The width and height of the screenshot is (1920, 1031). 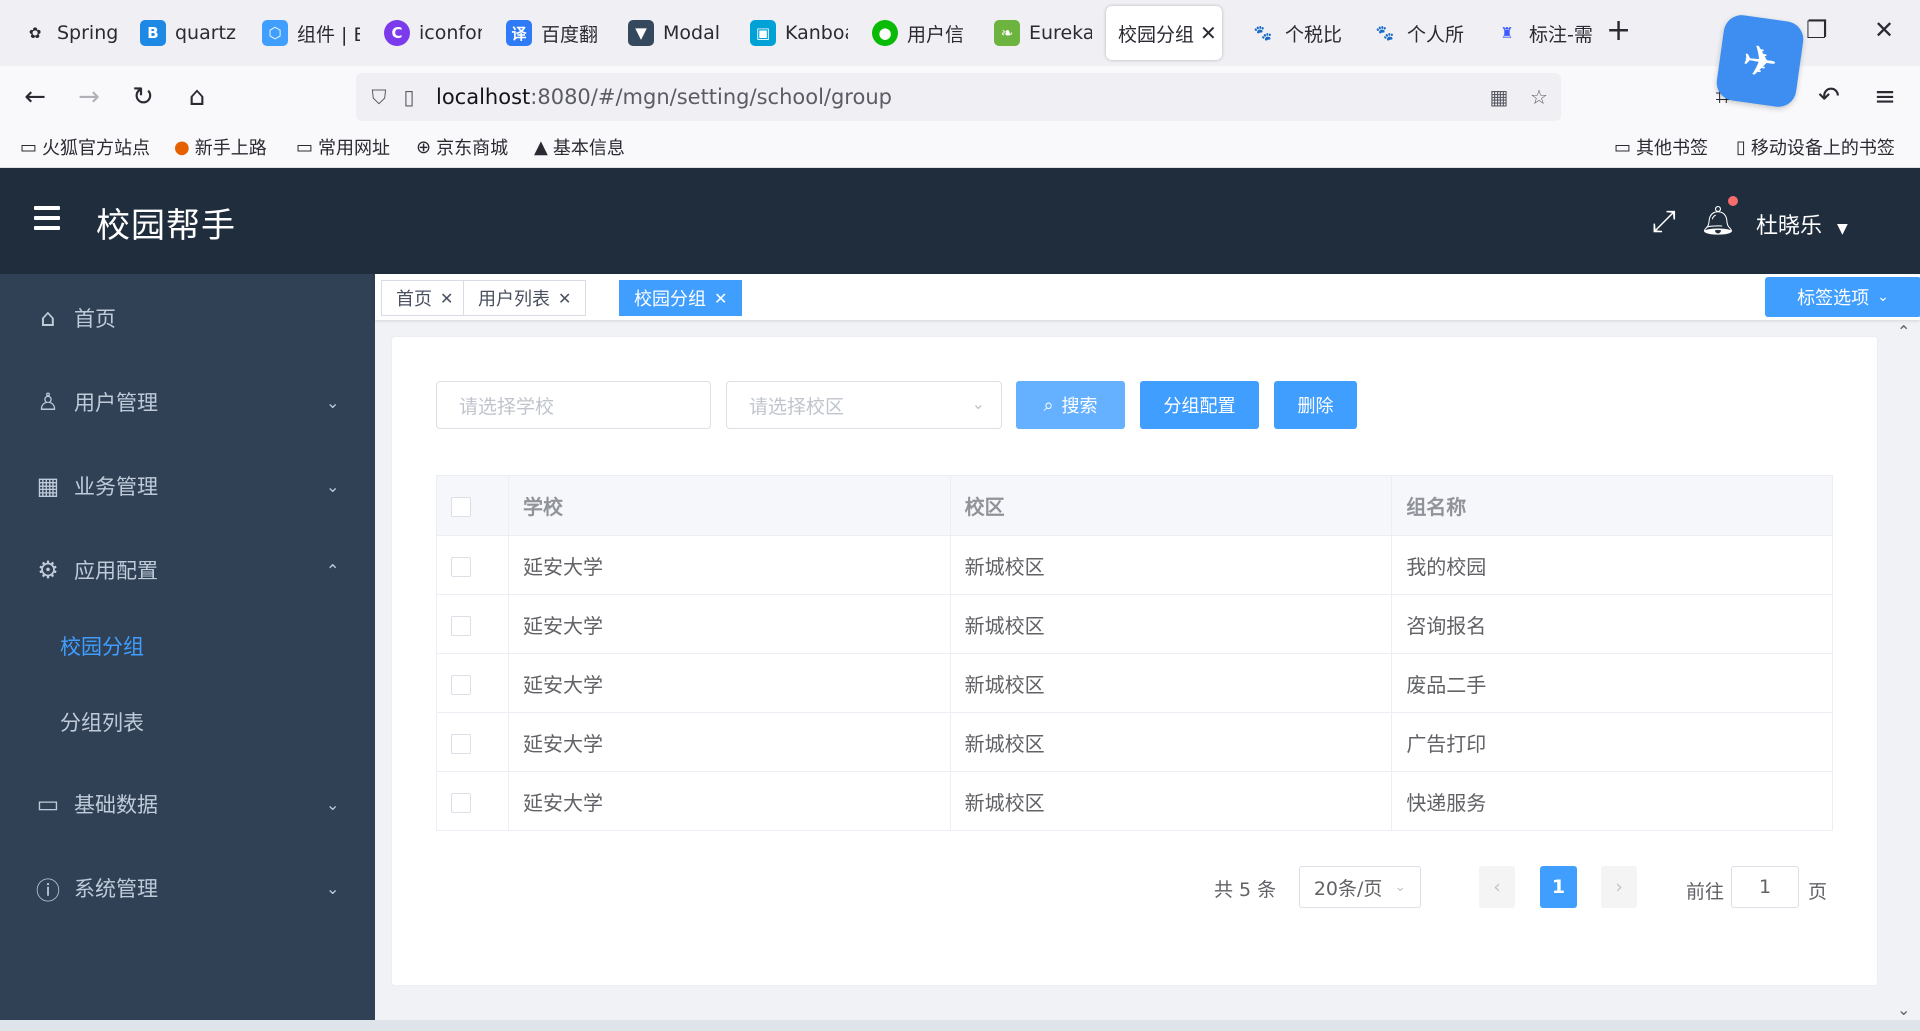 I want to click on browser-tab: ✿ Spring, so click(x=63, y=33).